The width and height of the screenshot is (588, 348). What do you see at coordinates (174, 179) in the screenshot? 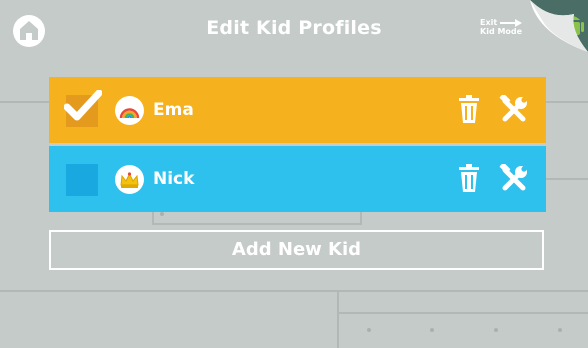
I see `kid-name: Nick` at bounding box center [174, 179].